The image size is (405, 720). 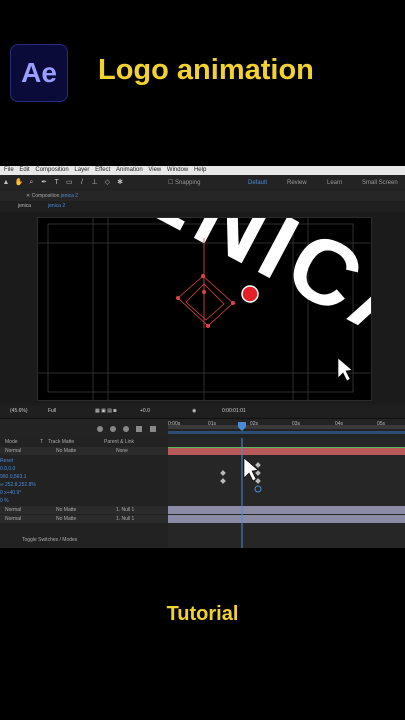 I want to click on workspace-review: Review, so click(x=297, y=183).